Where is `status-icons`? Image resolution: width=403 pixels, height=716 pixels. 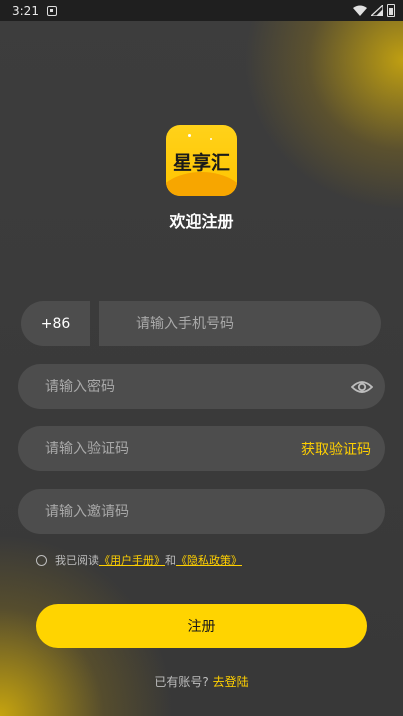 status-icons is located at coordinates (374, 10).